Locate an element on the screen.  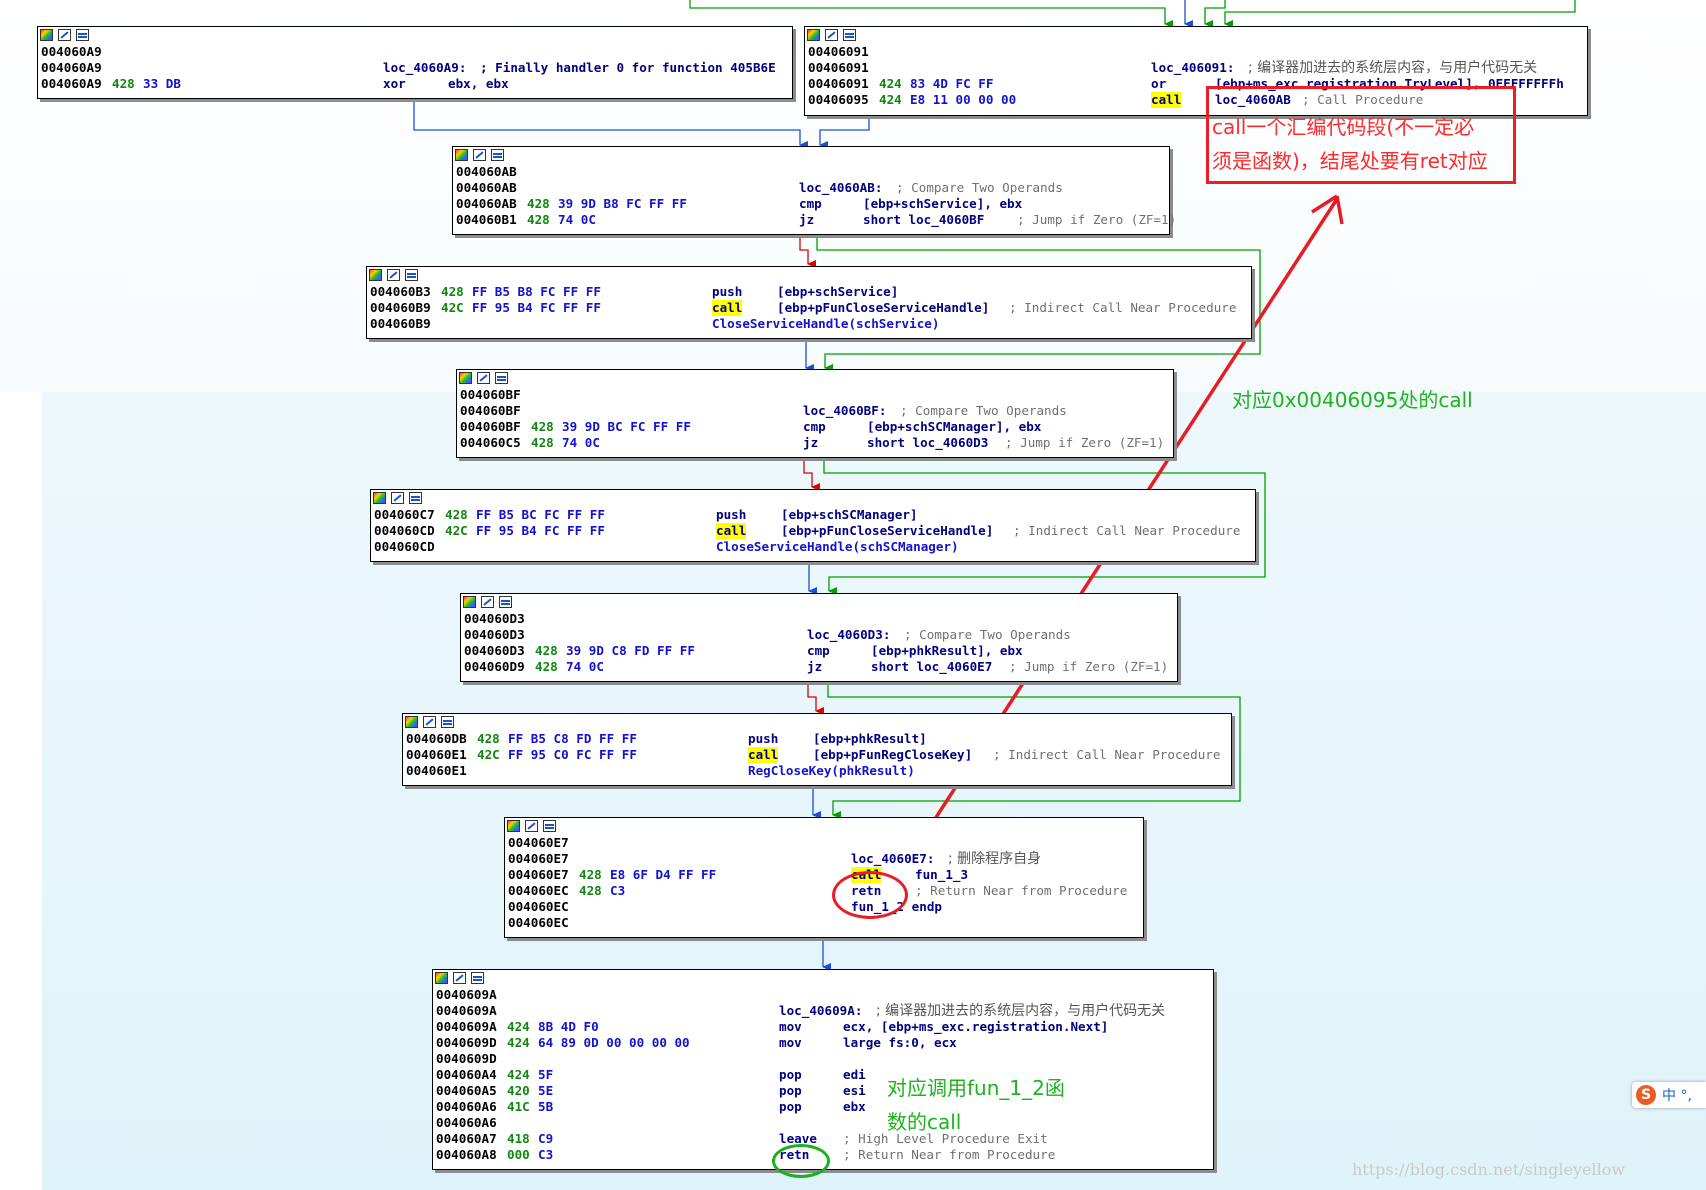
asm-line: 004060CD CloseServiceHandle(schSCManager) is located at coordinates (813, 547).